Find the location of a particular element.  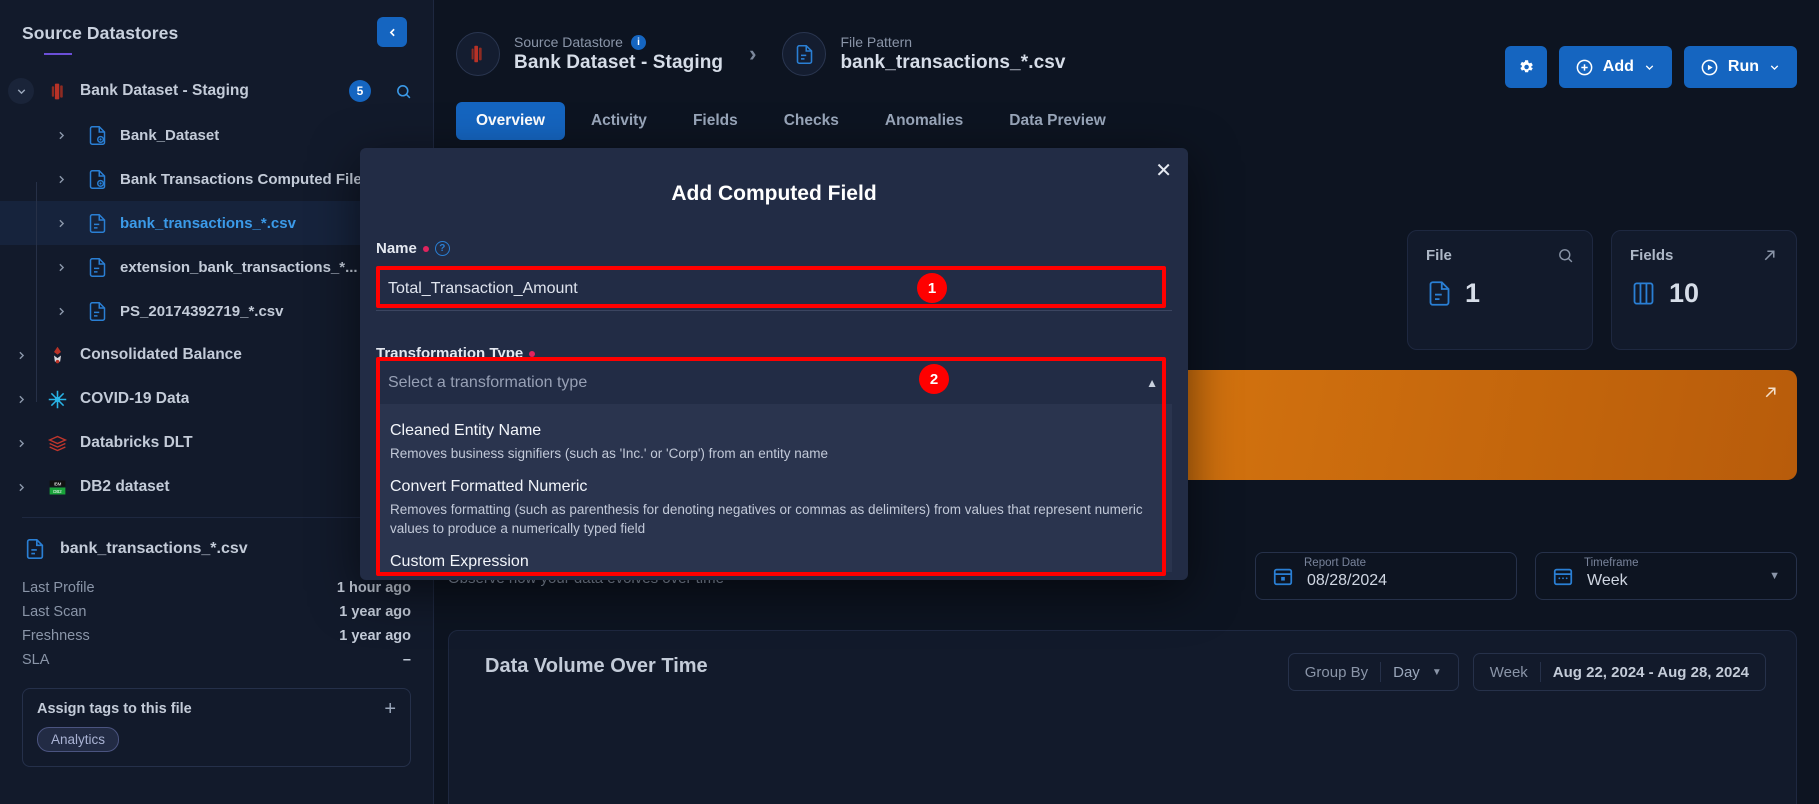

db2-icon: IBM DB2 is located at coordinates (57, 487).